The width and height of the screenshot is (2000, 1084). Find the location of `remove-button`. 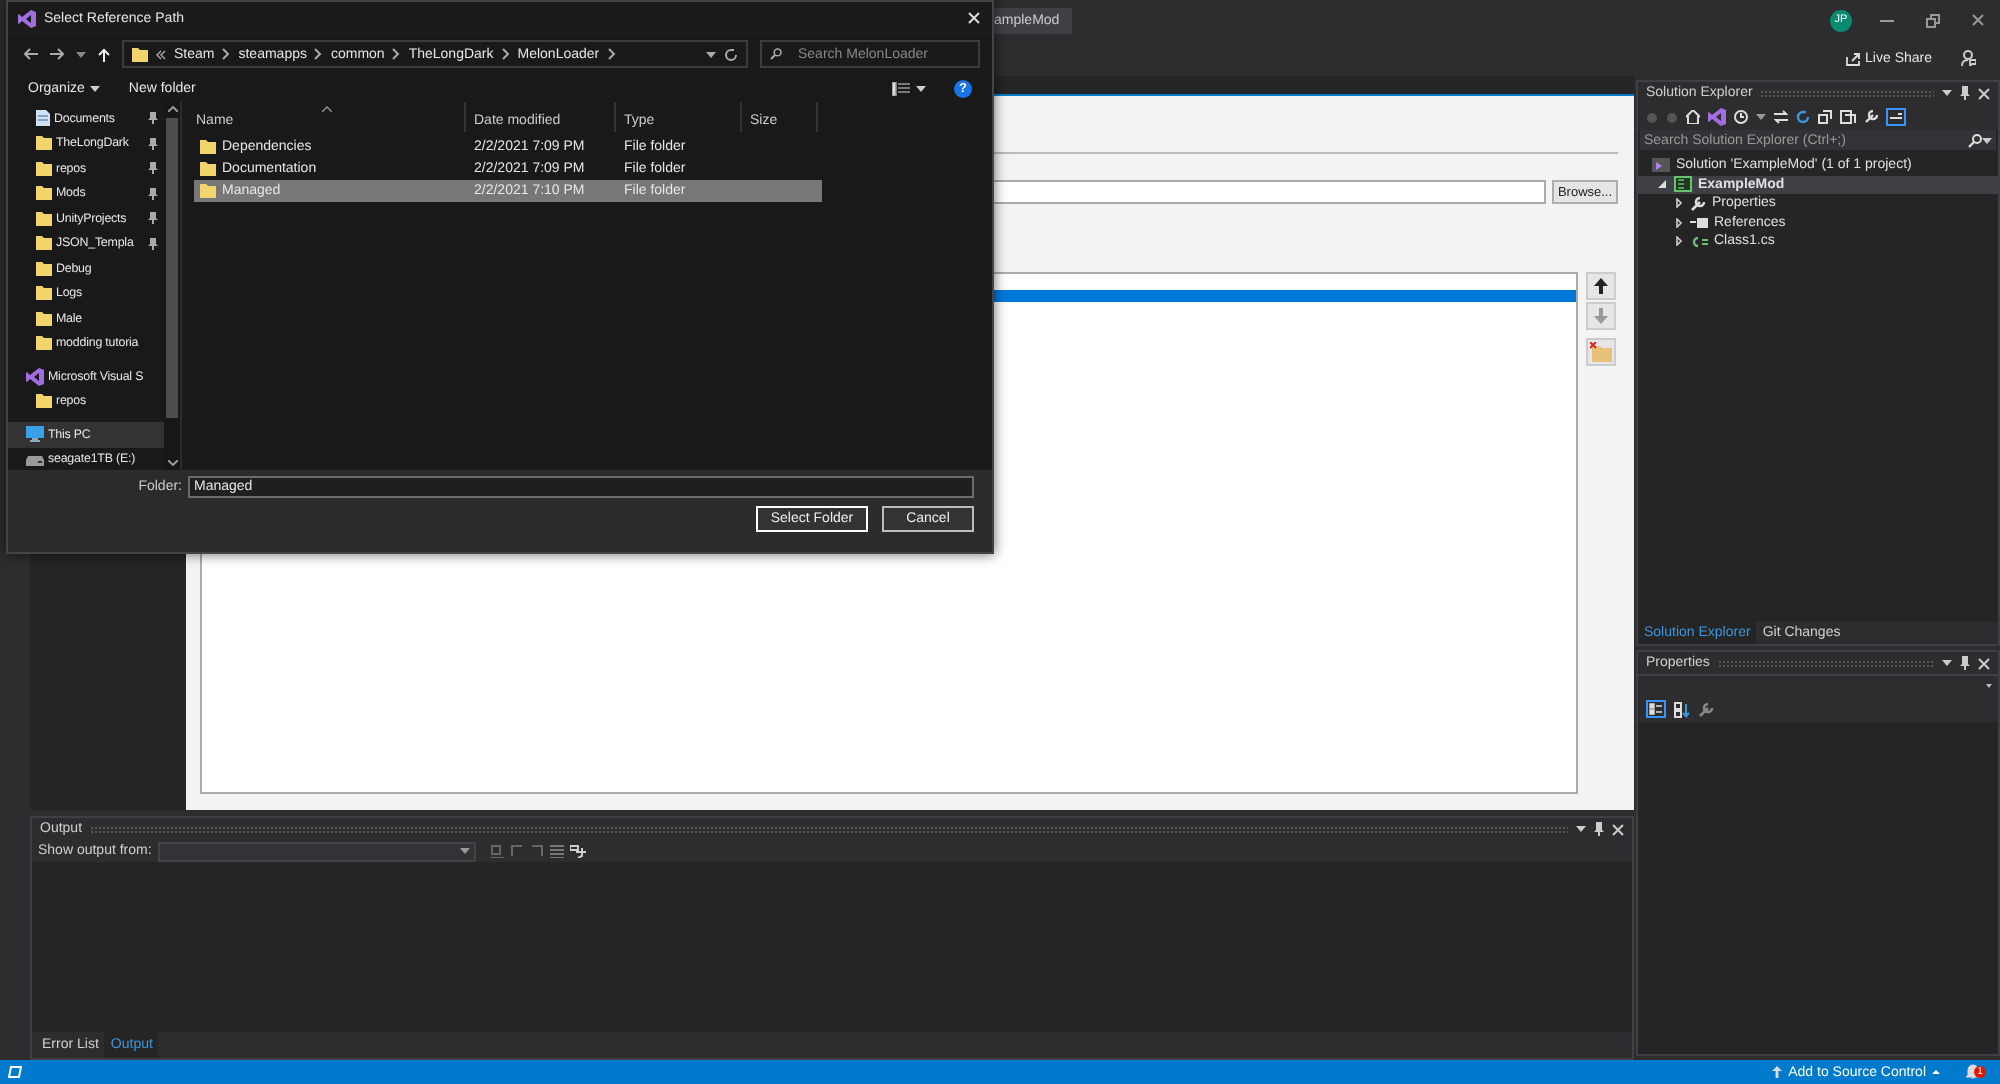

remove-button is located at coordinates (1601, 352).